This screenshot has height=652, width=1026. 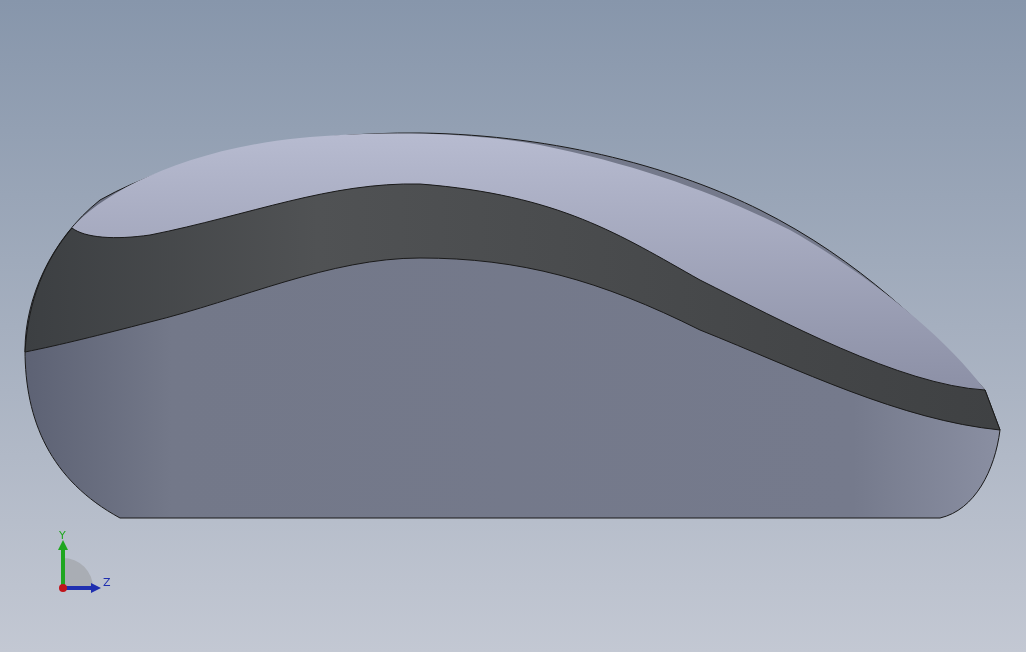 I want to click on triad-plane-icon, so click(x=78, y=573).